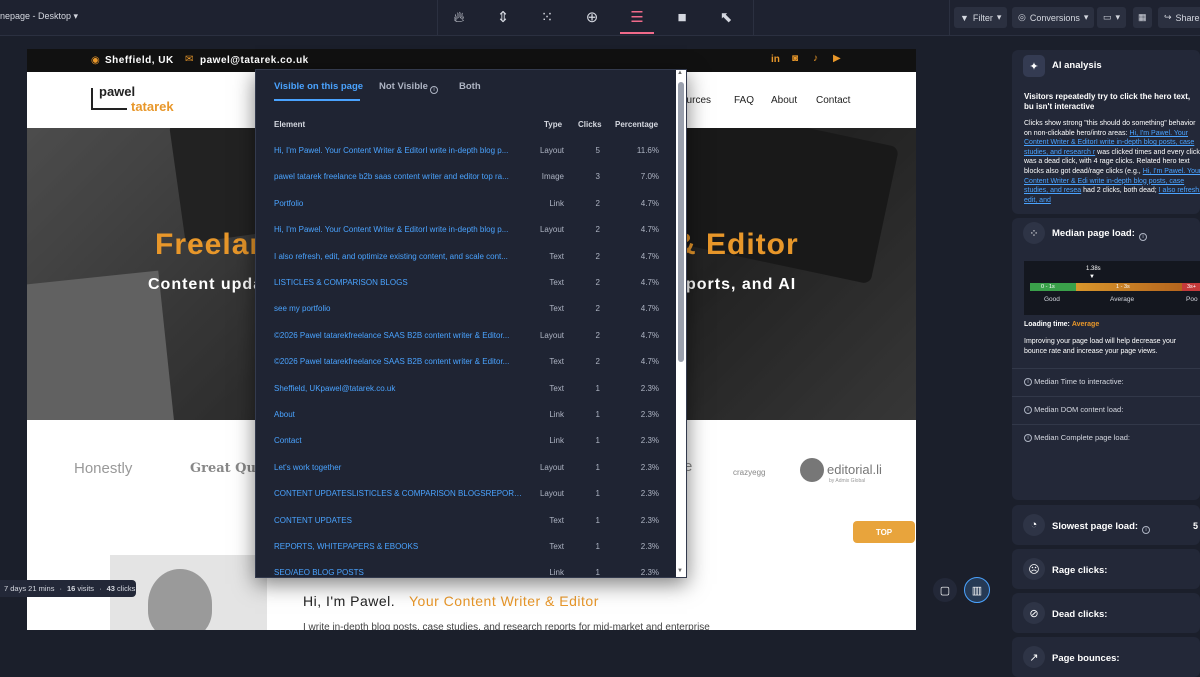  I want to click on site-logo: pawel tatarek, so click(140, 100).